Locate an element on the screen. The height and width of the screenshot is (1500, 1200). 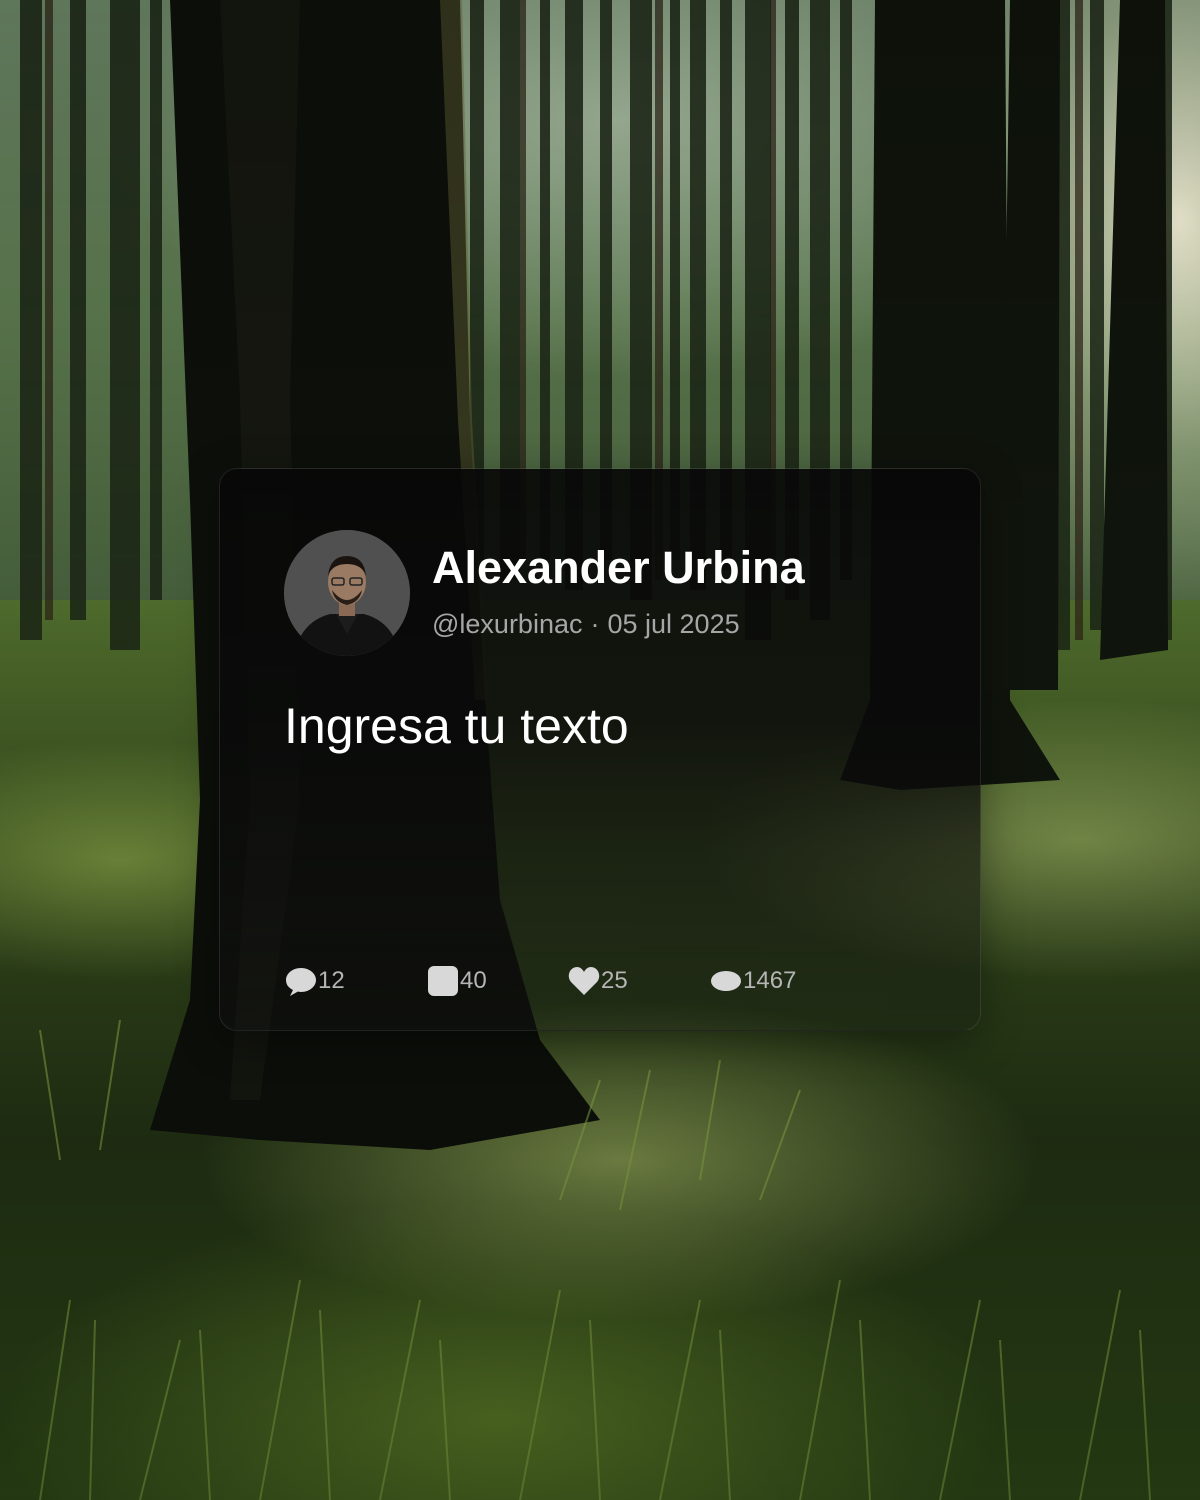
author-handle: @lexurbinac is located at coordinates (507, 624).